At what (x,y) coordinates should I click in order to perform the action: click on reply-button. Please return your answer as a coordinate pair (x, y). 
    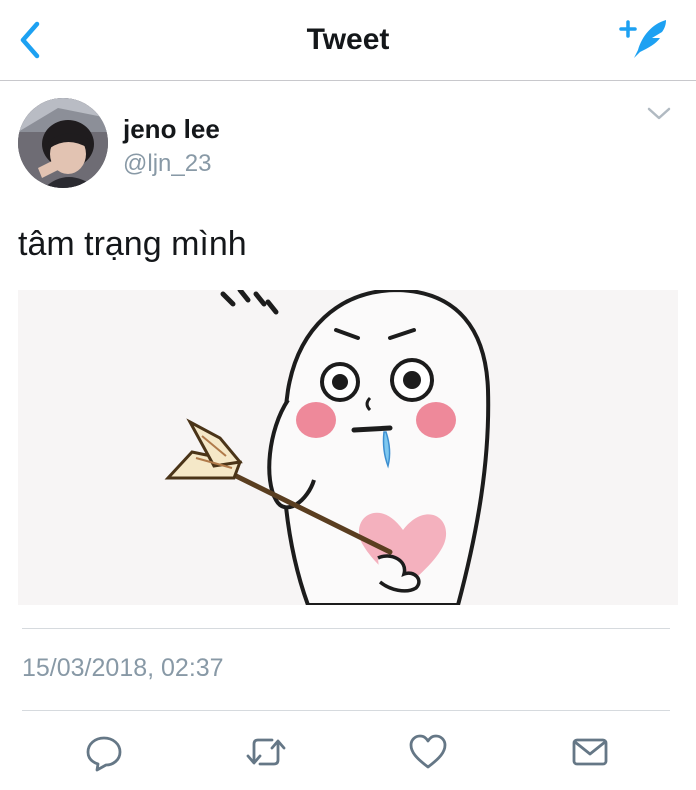
    Looking at the image, I should click on (104, 752).